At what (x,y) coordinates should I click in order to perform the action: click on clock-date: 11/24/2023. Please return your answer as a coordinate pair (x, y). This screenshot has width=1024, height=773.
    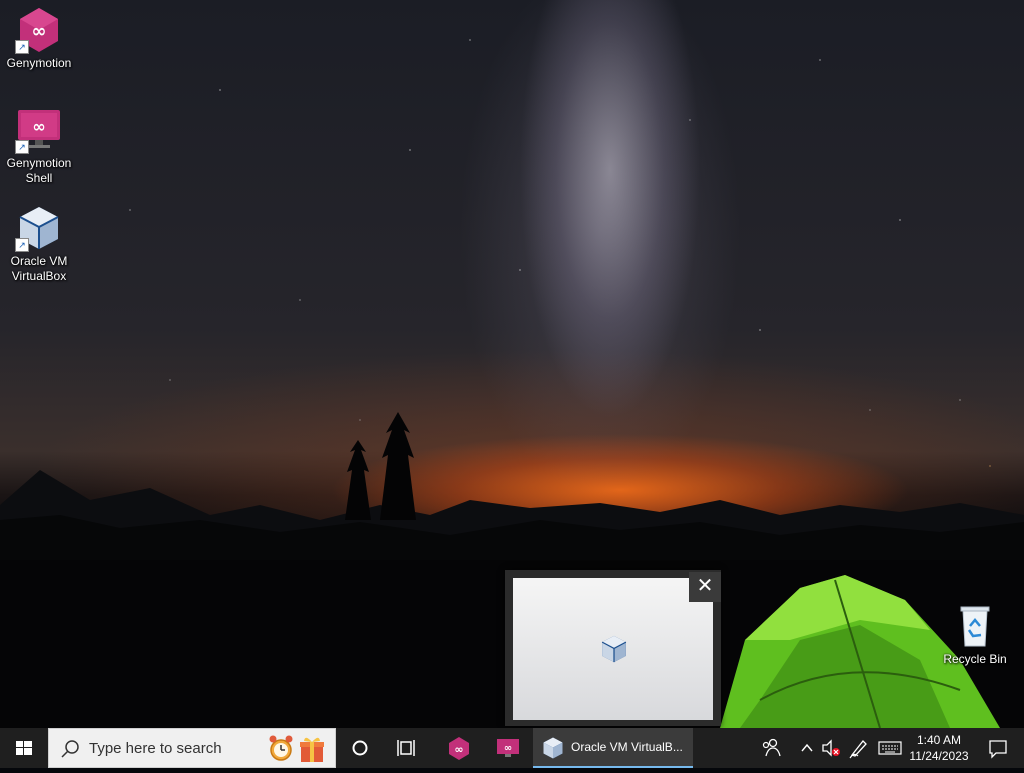
    Looking at the image, I should click on (939, 756).